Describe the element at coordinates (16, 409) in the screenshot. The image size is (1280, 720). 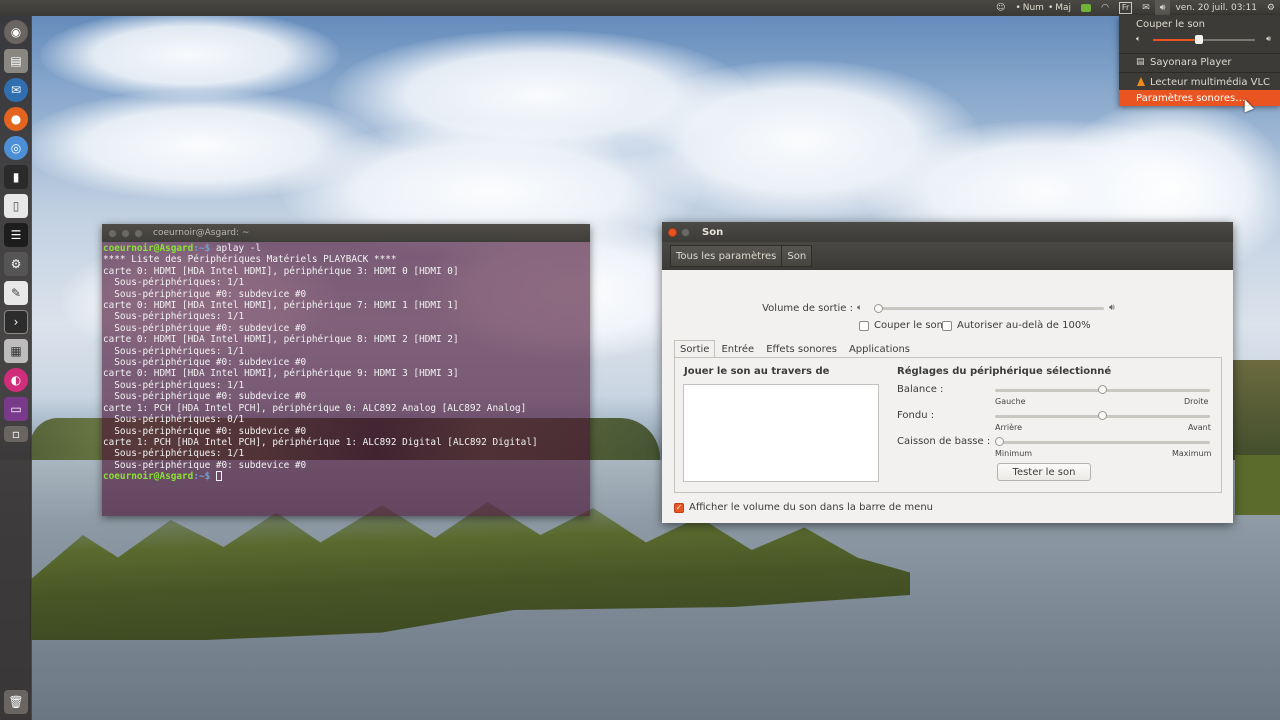
I see `launcher-settings-icon: ▭` at that location.